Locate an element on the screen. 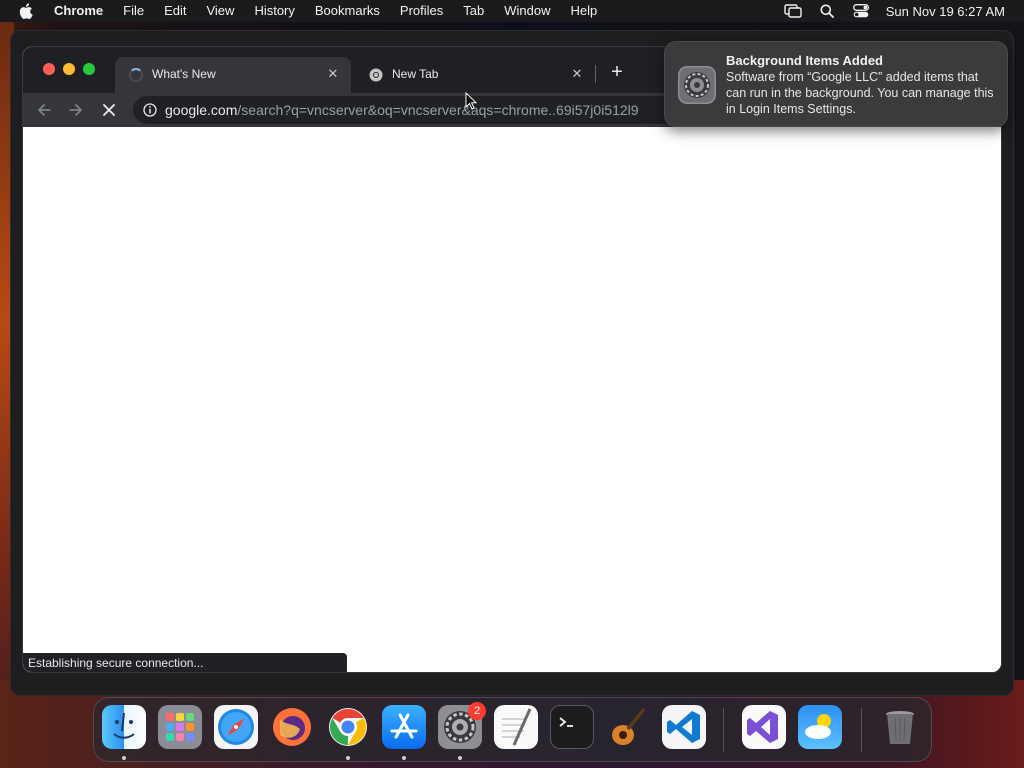  dock-trash is located at coordinates (900, 727).